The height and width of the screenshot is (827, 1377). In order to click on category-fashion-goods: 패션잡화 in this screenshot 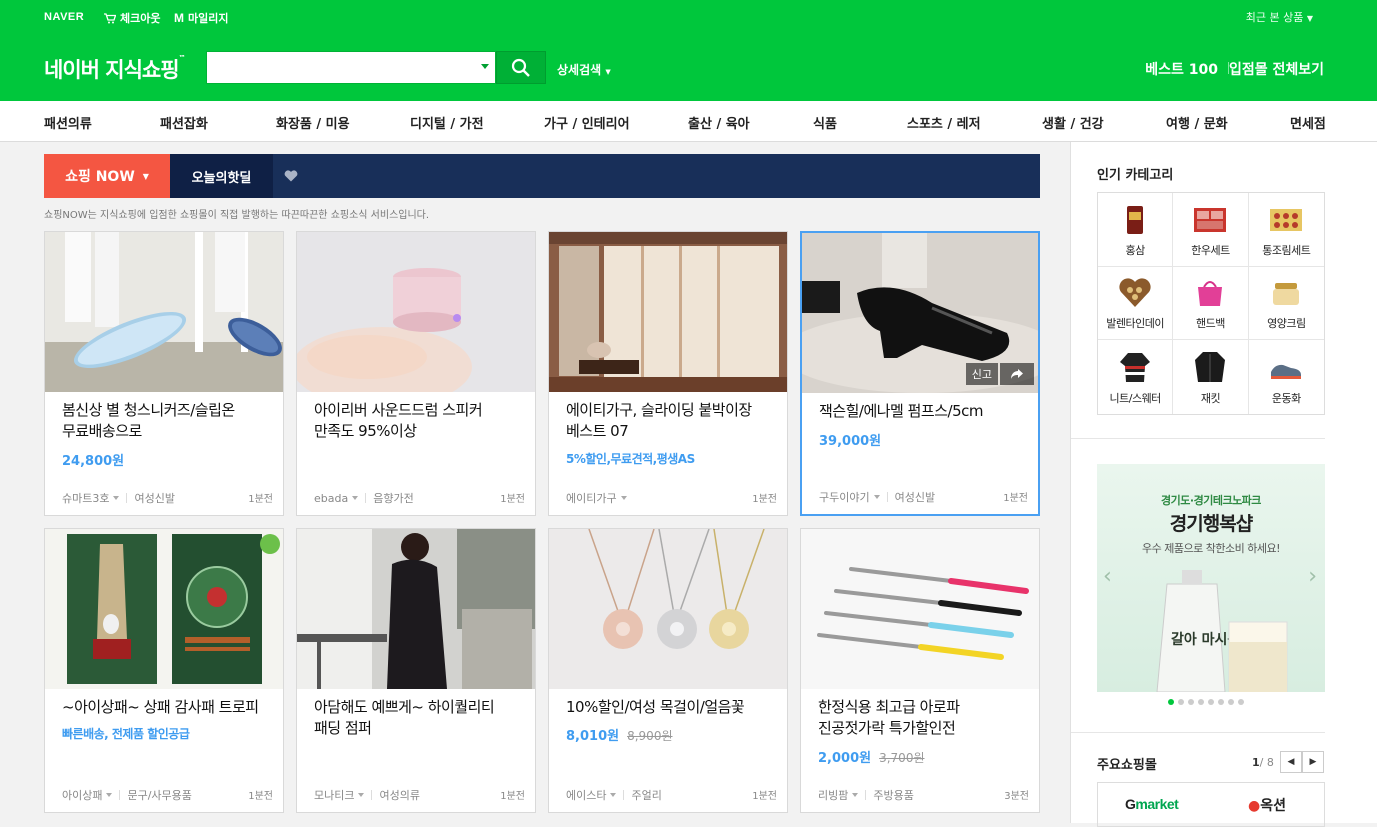, I will do `click(184, 122)`.